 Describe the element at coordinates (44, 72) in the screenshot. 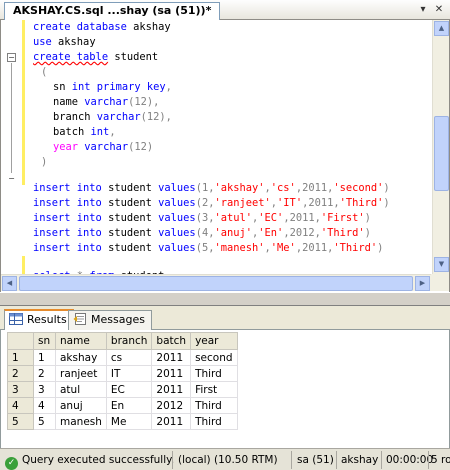

I see `code-line: (` at that location.